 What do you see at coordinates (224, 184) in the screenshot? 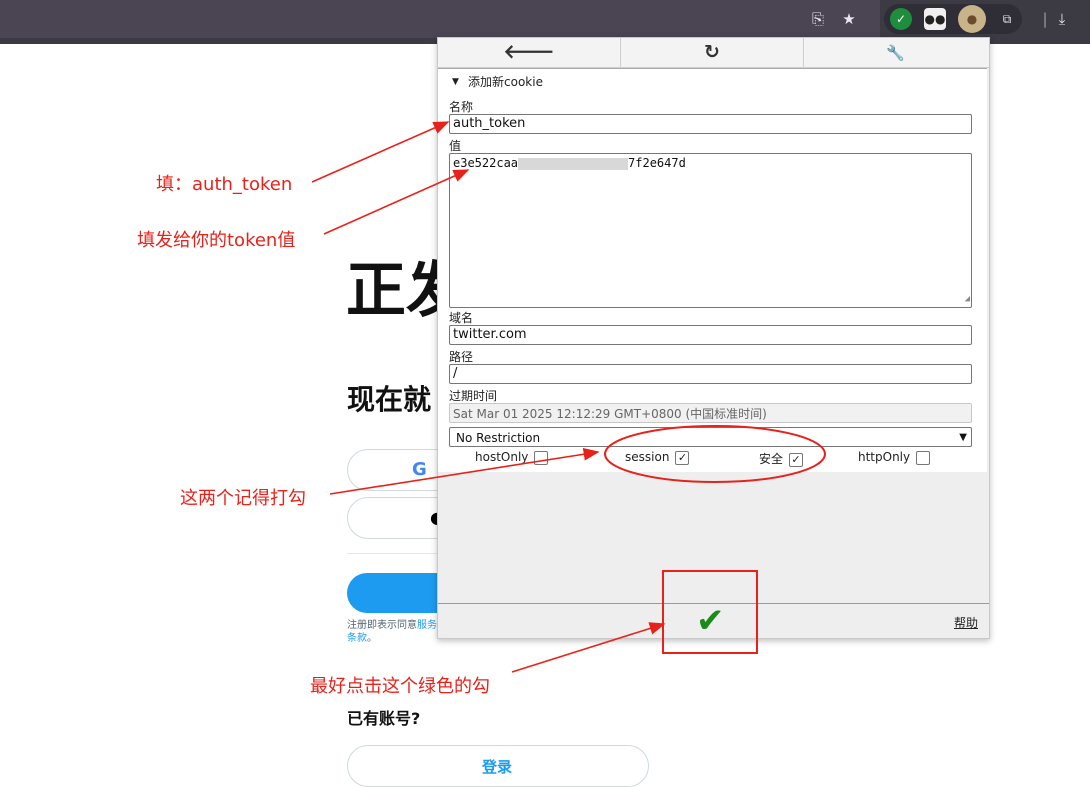
I see `annotation-fill-name: 填：auth_token` at bounding box center [224, 184].